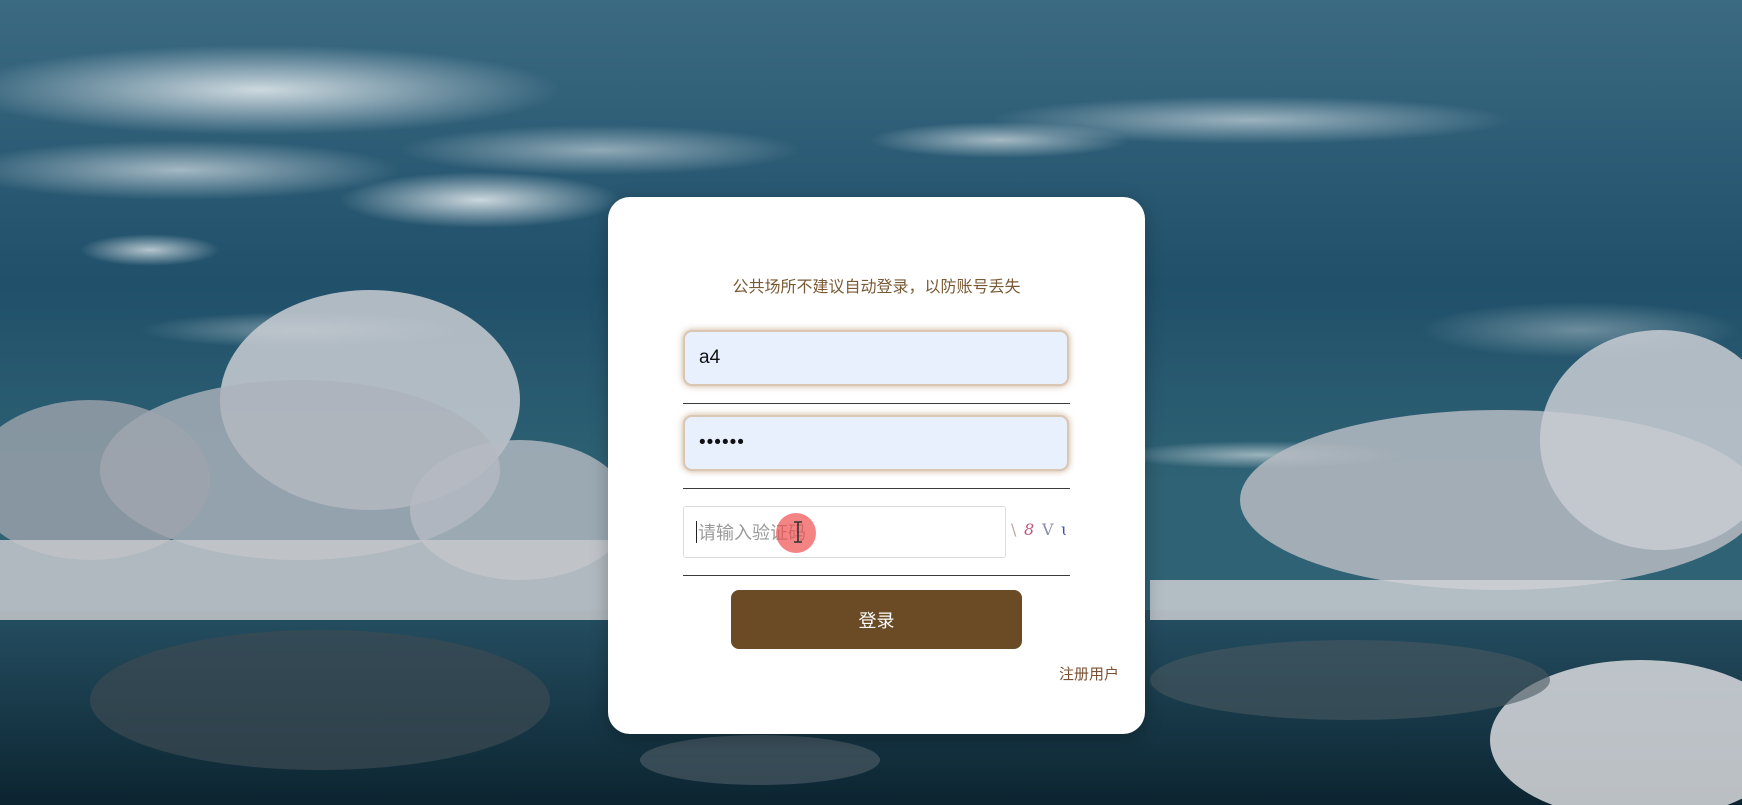 This screenshot has width=1742, height=805. Describe the element at coordinates (1029, 529) in the screenshot. I see `captcha-char: 8` at that location.